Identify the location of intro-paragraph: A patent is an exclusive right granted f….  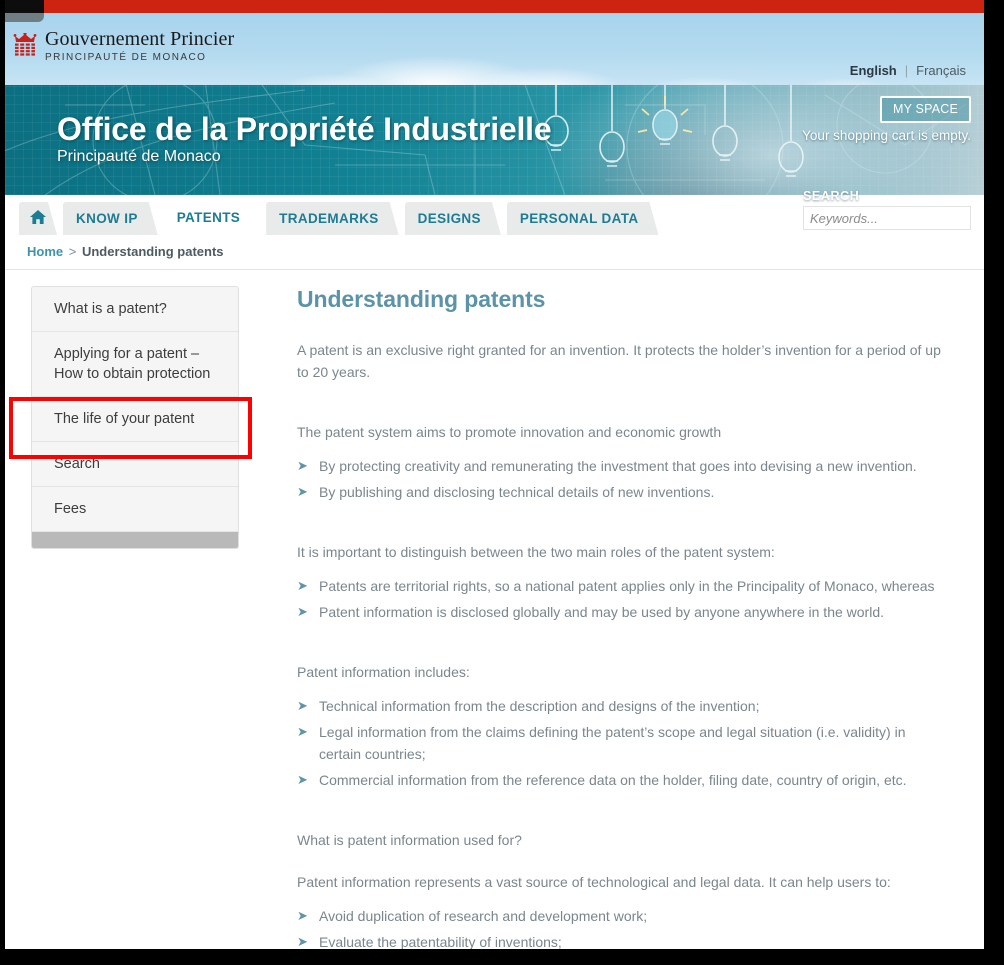
(619, 361).